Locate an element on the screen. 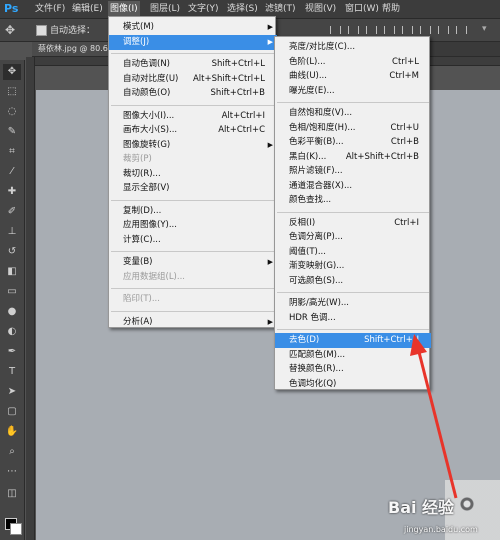 This screenshot has height=540, width=500. path-select-icon: ➤ is located at coordinates (12, 392).